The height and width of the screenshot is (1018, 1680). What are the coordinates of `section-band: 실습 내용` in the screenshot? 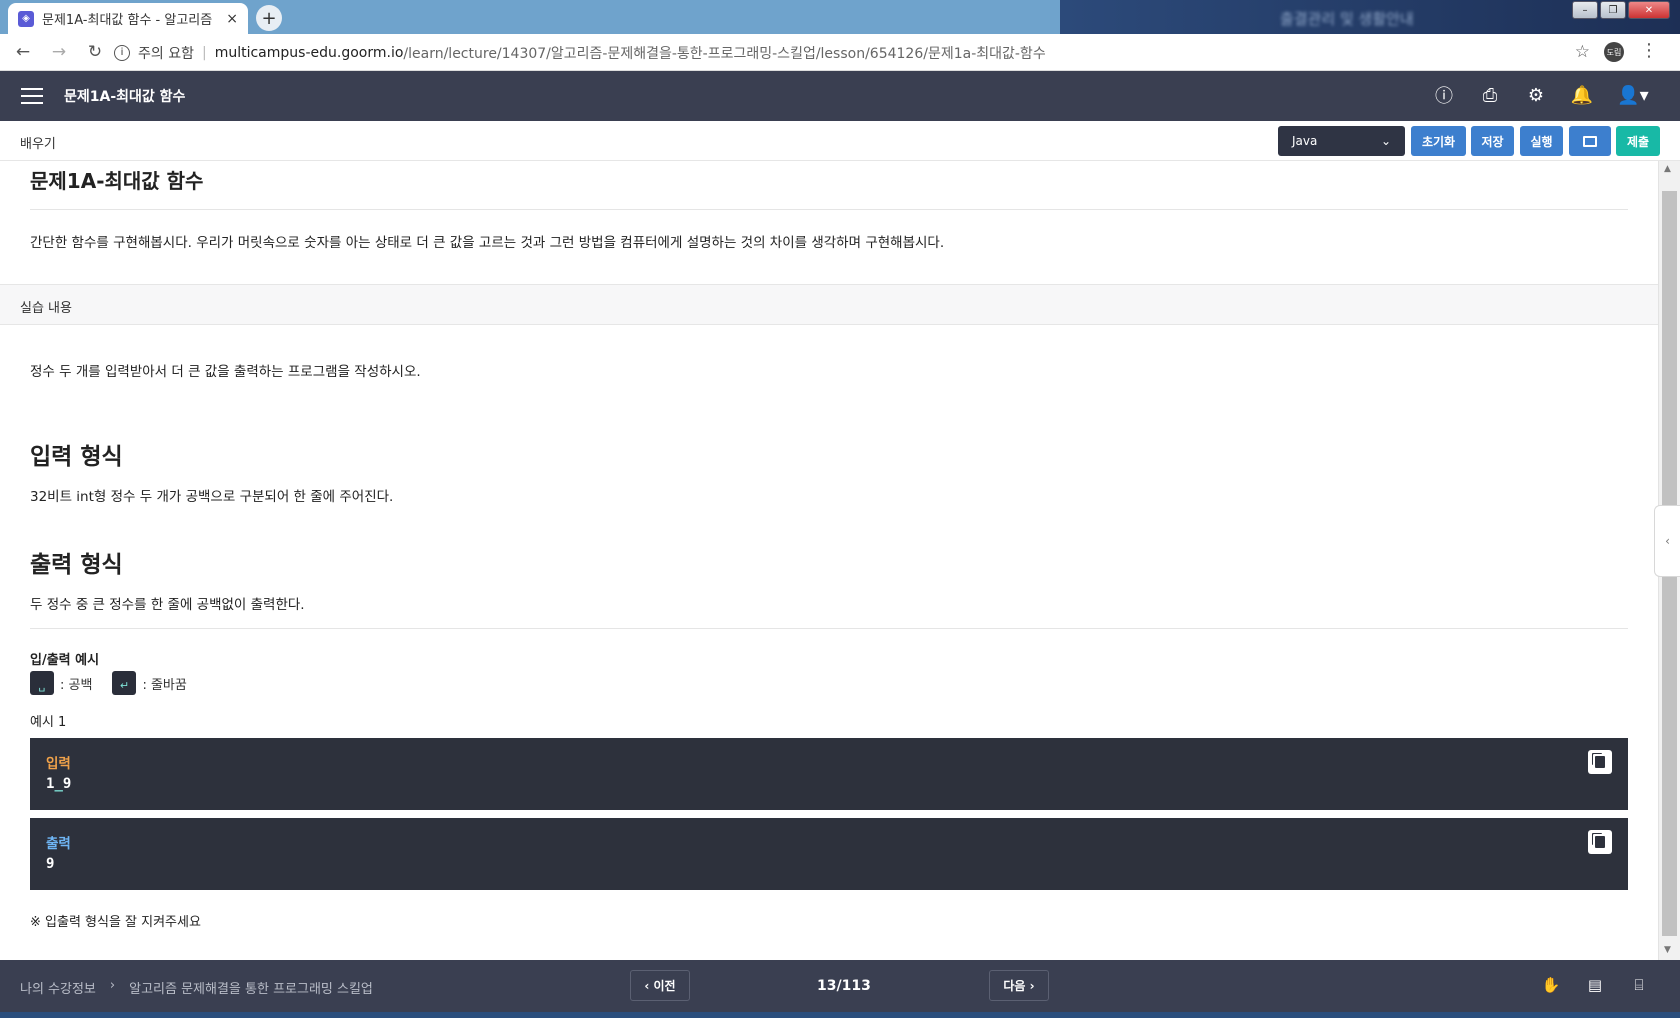 It's located at (829, 304).